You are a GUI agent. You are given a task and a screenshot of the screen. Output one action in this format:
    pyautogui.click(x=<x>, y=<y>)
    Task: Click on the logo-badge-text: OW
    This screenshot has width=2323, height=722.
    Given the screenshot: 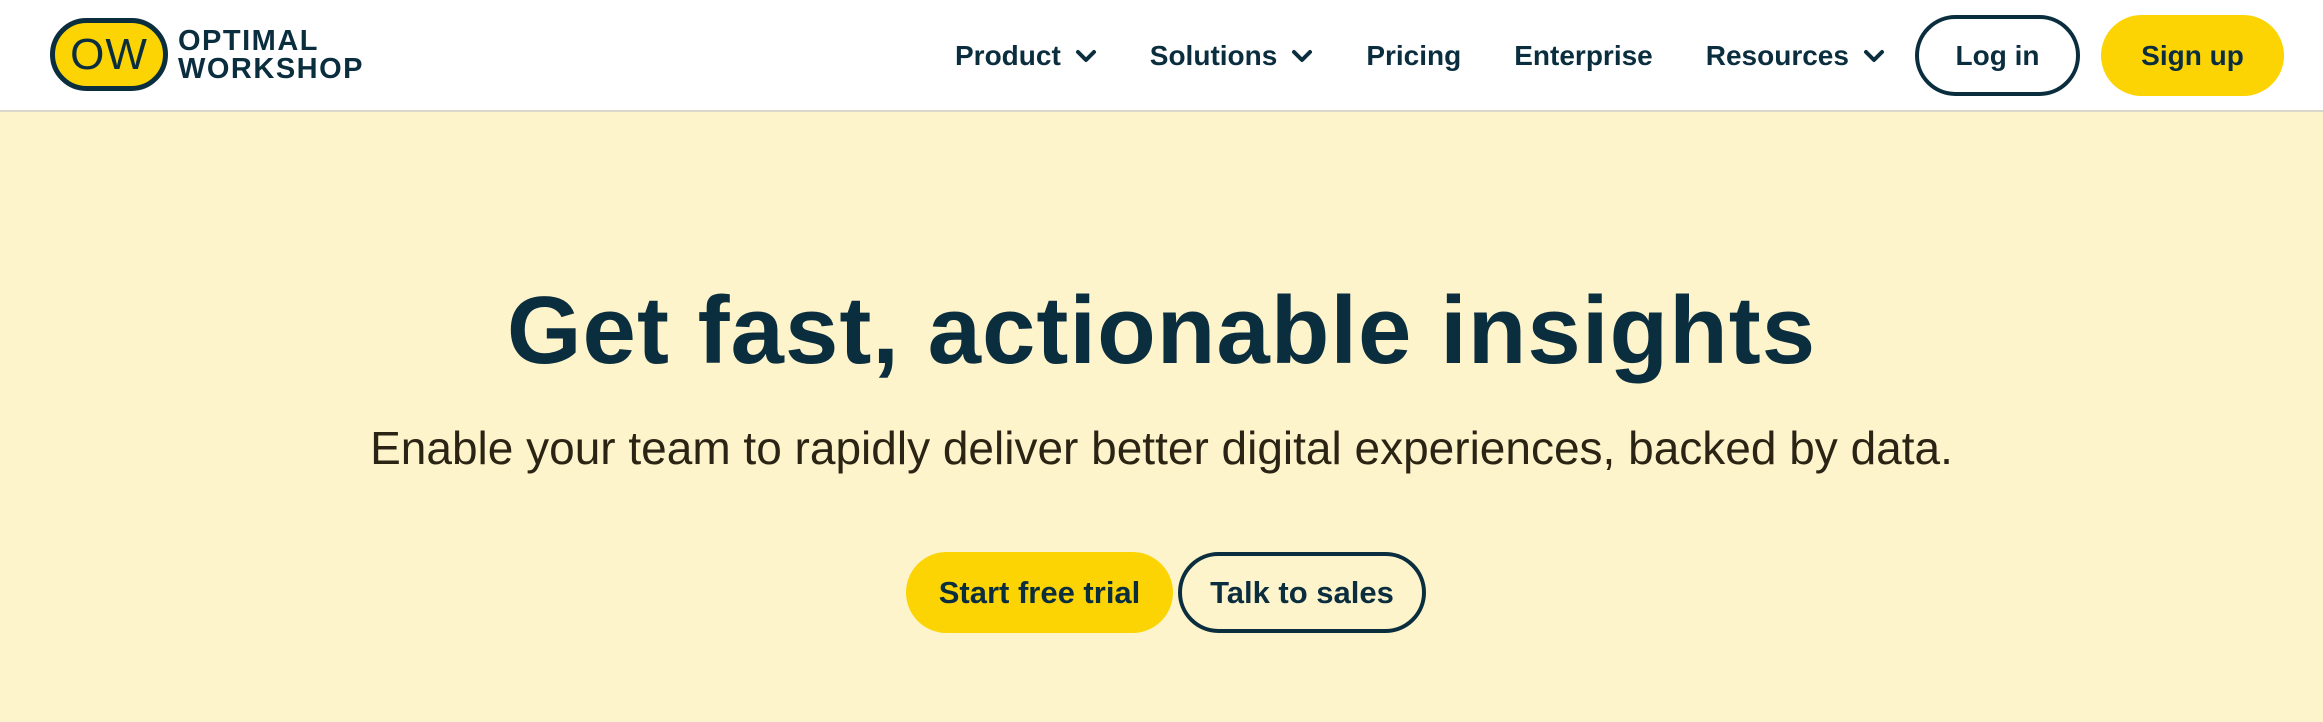 What is the action you would take?
    pyautogui.click(x=109, y=54)
    